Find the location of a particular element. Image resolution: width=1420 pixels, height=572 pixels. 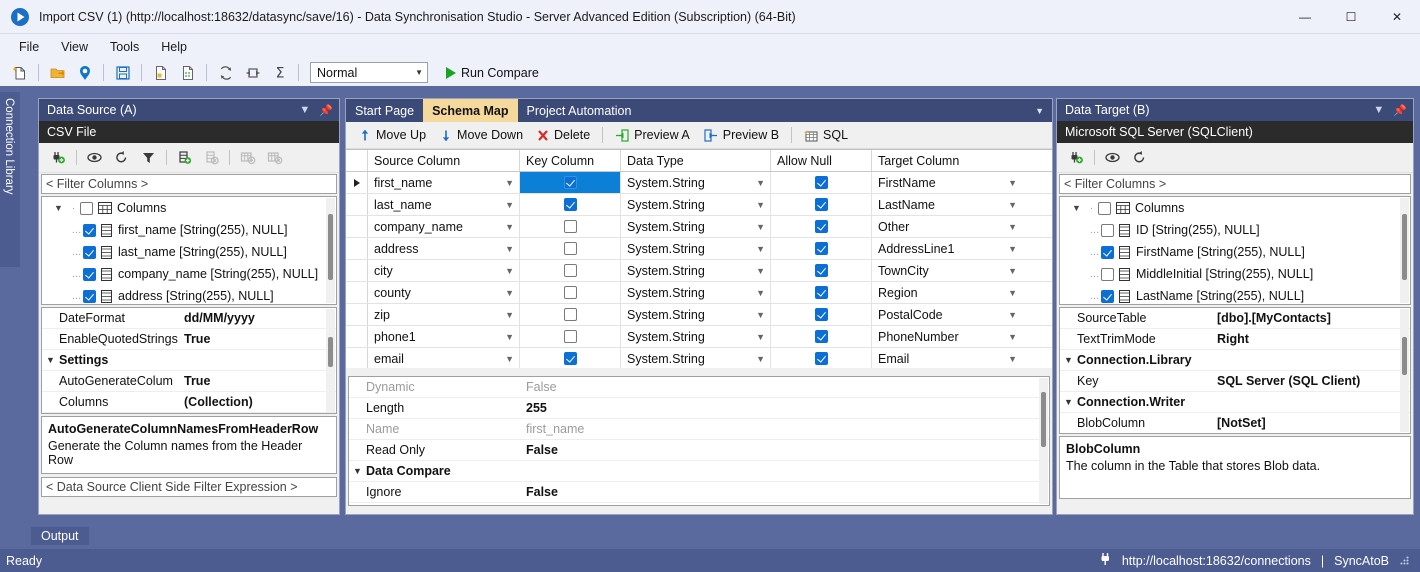

property-value: [NotSet] is located at coordinates (1311, 423).